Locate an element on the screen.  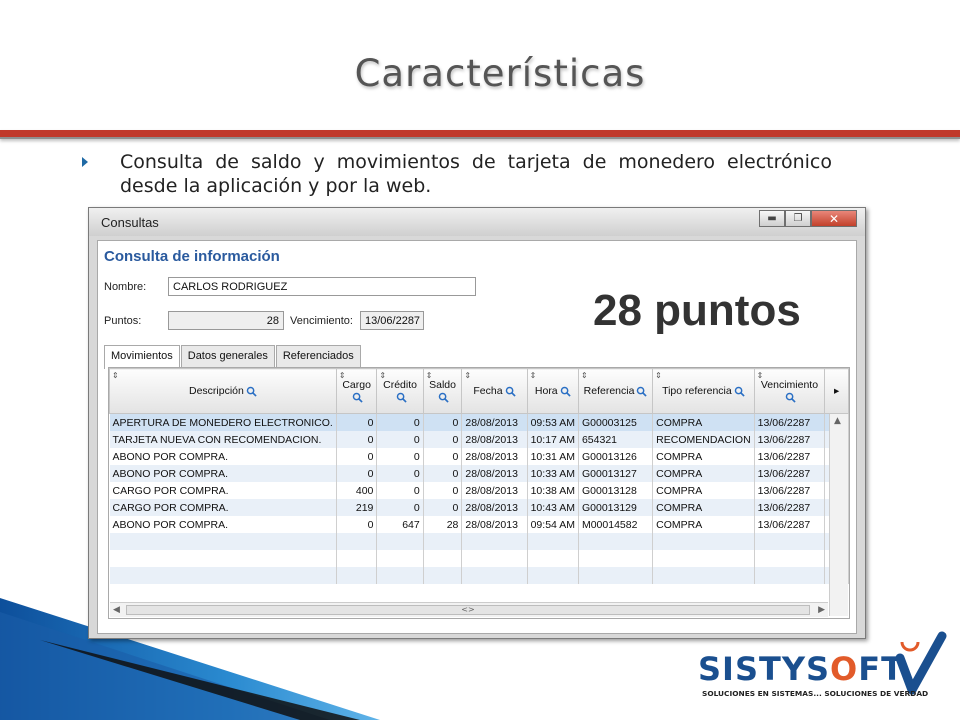
scroll-left-icon: ◀ is located at coordinates (116, 610).